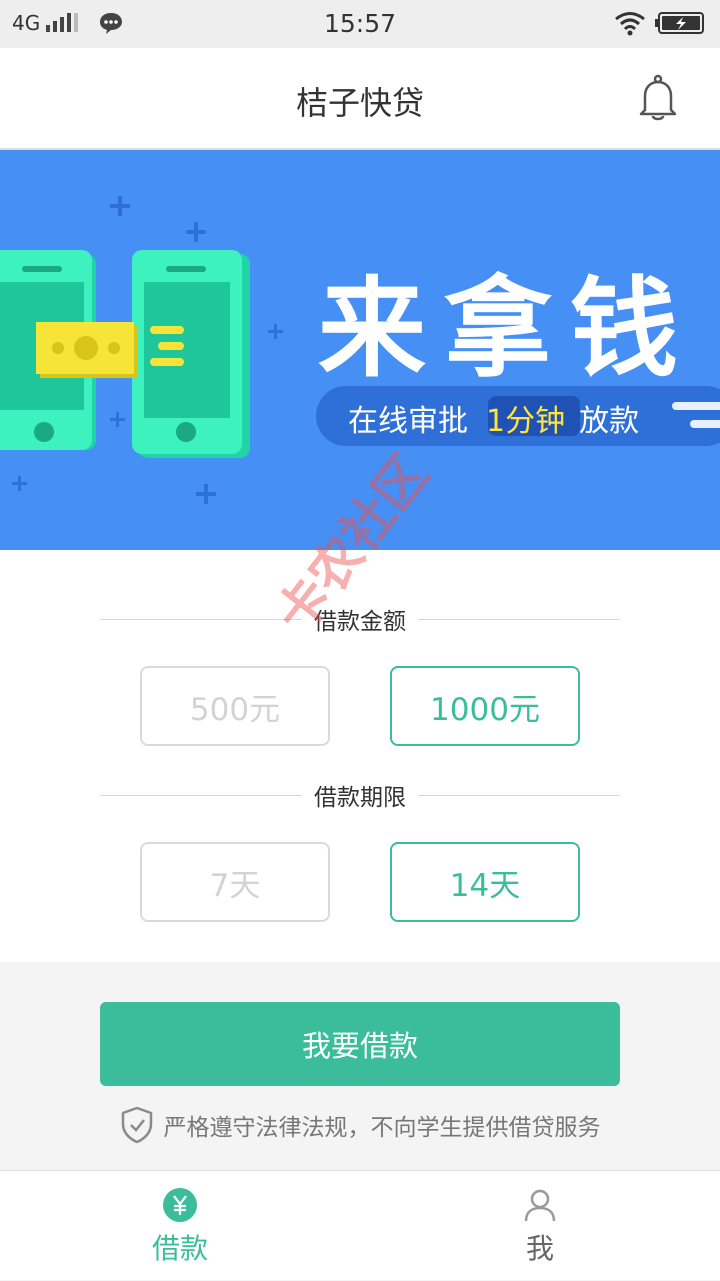  What do you see at coordinates (180, 1205) in the screenshot?
I see `yen-coin-icon` at bounding box center [180, 1205].